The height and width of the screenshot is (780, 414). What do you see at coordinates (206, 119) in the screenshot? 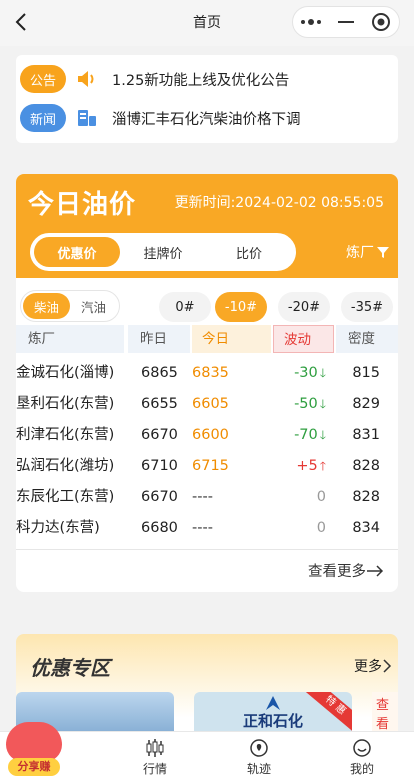
I see `news-text: 淄博汇丰石化汽柴油价格下调` at bounding box center [206, 119].